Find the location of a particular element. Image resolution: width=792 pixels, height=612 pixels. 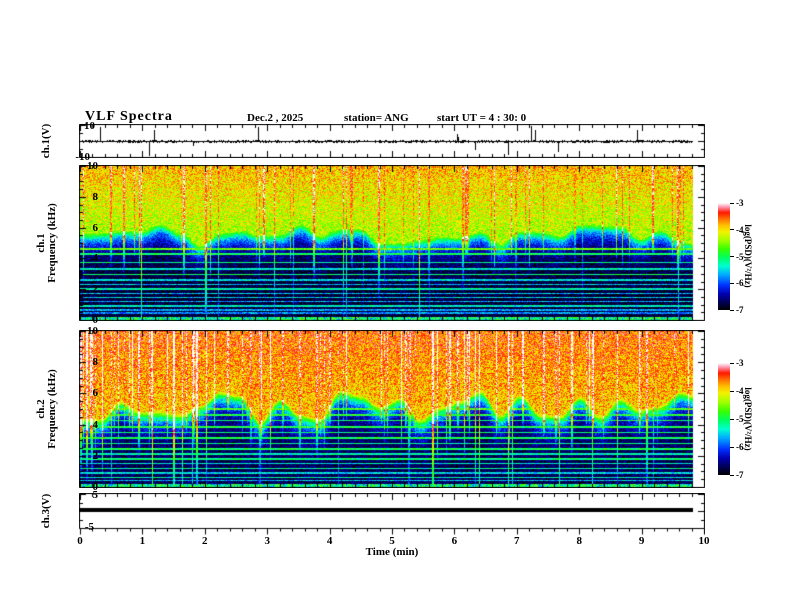

ch3-voltage-axis-title: ch.3(V) is located at coordinates (46, 511).